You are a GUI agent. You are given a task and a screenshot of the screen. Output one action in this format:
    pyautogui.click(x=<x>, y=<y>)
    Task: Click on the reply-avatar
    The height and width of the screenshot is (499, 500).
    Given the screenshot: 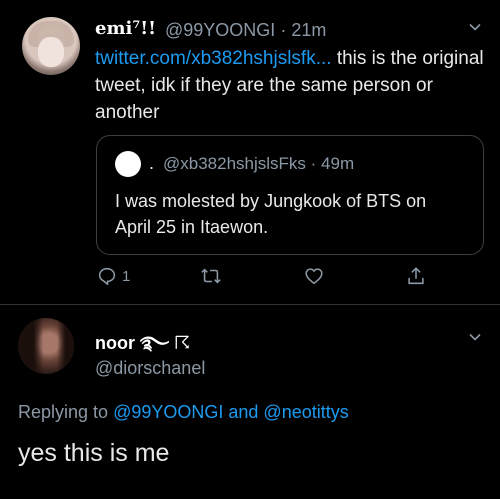 What is the action you would take?
    pyautogui.click(x=46, y=346)
    